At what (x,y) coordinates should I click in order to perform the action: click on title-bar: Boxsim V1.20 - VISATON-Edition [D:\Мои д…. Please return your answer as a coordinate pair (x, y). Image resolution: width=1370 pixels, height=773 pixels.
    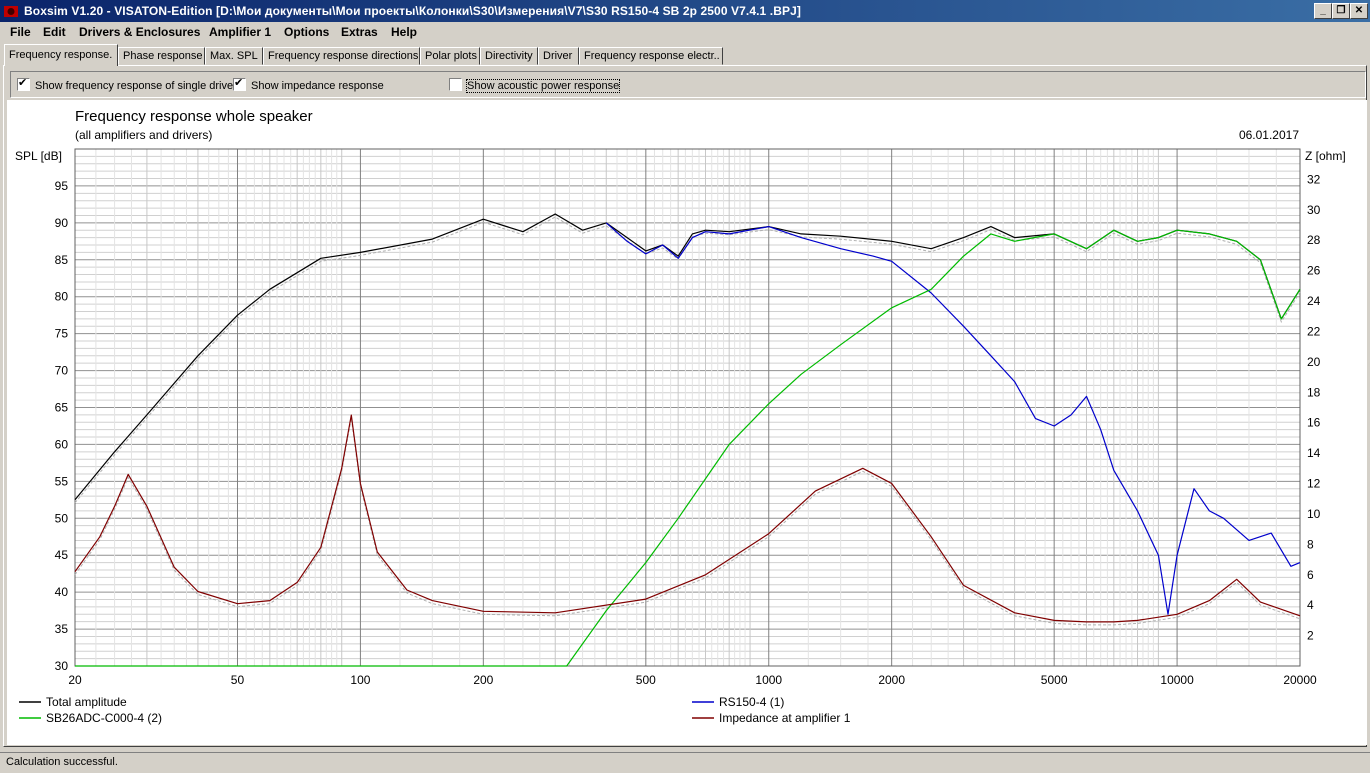
    Looking at the image, I should click on (685, 11).